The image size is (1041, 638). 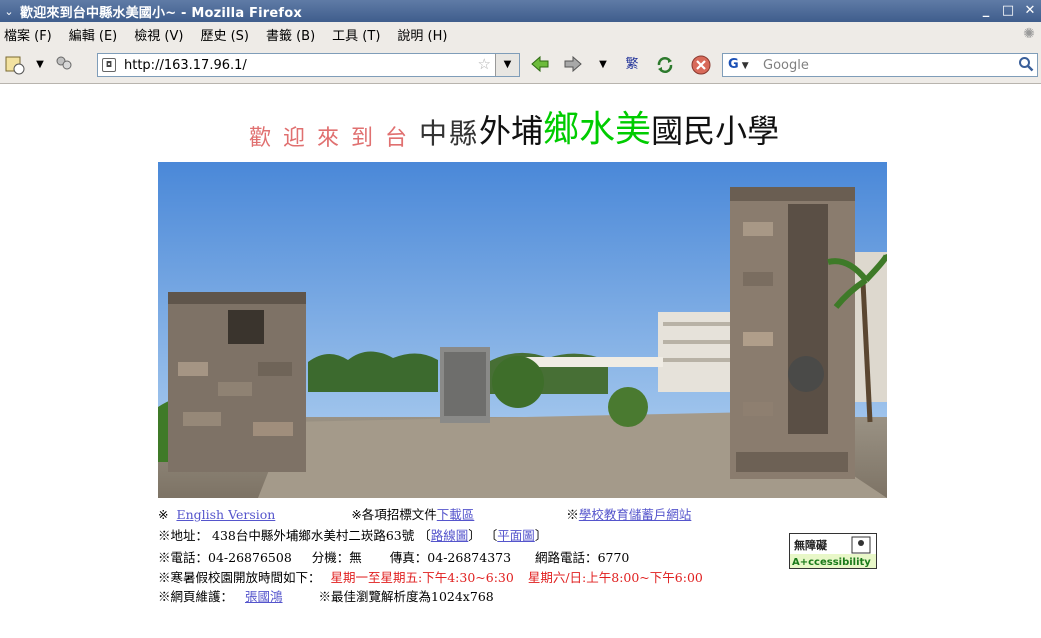 I want to click on language-input-icon, so click(x=15, y=65).